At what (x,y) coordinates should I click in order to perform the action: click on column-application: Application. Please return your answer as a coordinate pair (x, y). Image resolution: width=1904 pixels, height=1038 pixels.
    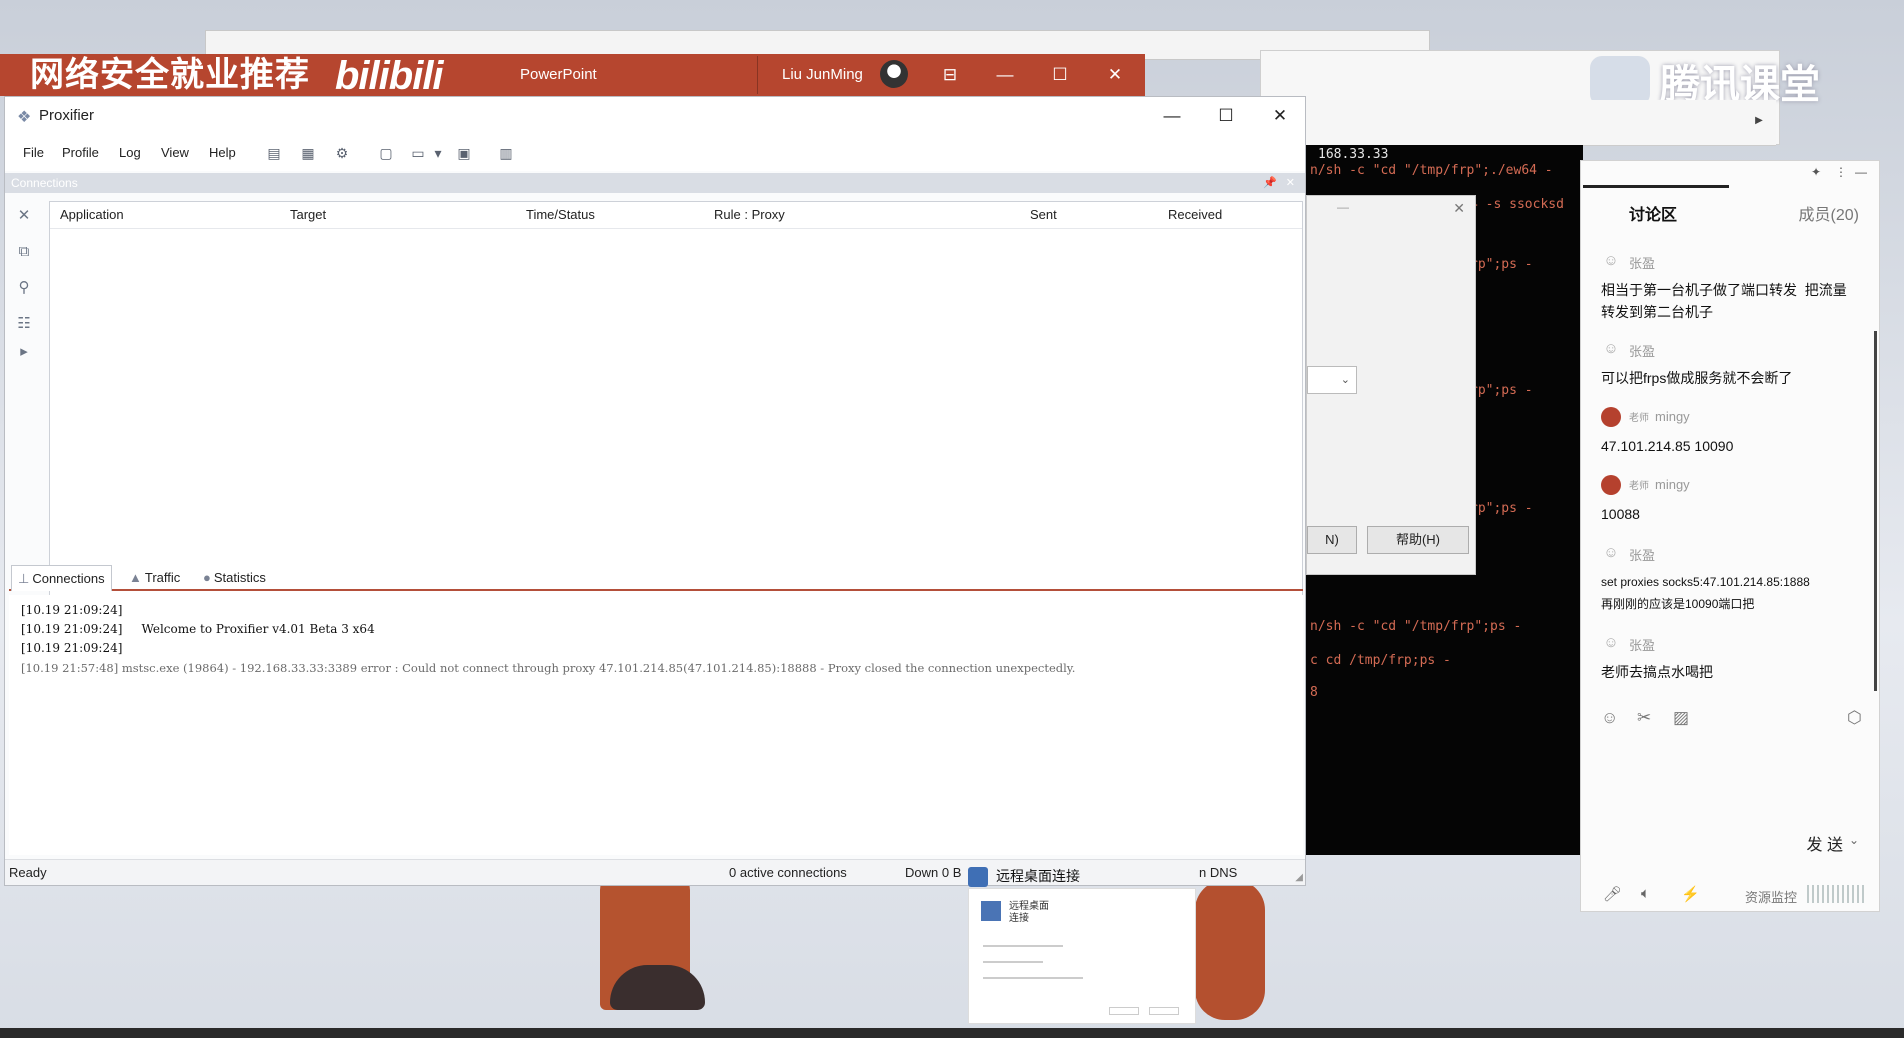
    Looking at the image, I should click on (92, 215).